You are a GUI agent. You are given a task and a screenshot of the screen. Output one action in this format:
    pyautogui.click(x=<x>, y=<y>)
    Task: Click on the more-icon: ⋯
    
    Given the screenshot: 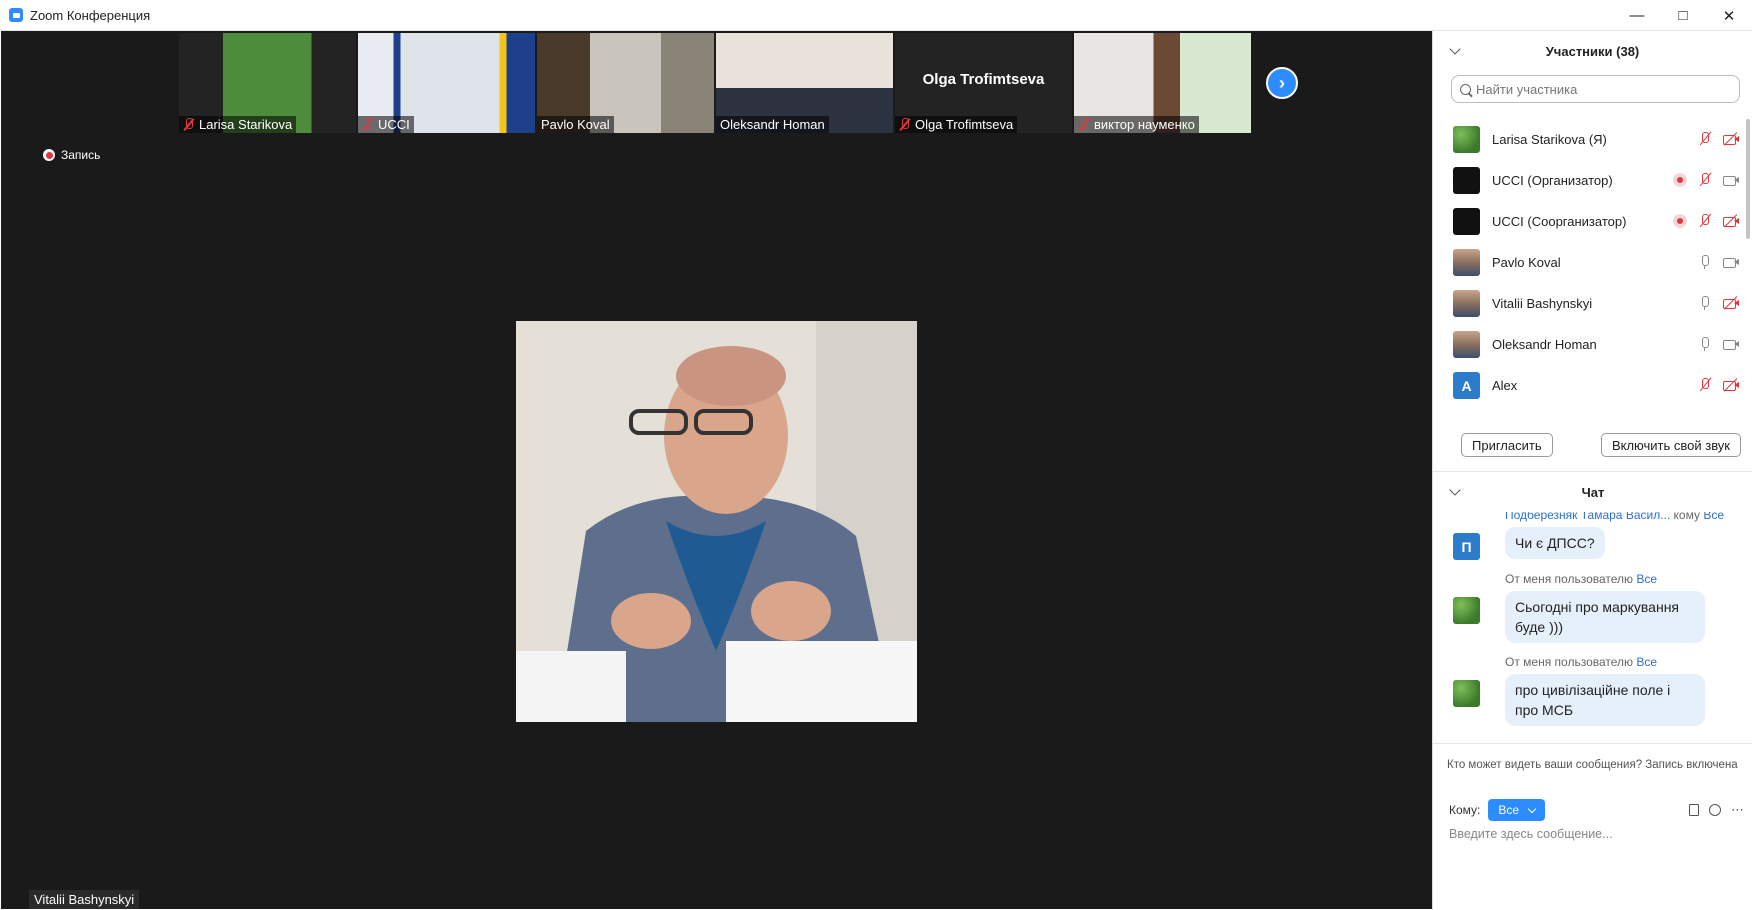 What is the action you would take?
    pyautogui.click(x=1738, y=810)
    